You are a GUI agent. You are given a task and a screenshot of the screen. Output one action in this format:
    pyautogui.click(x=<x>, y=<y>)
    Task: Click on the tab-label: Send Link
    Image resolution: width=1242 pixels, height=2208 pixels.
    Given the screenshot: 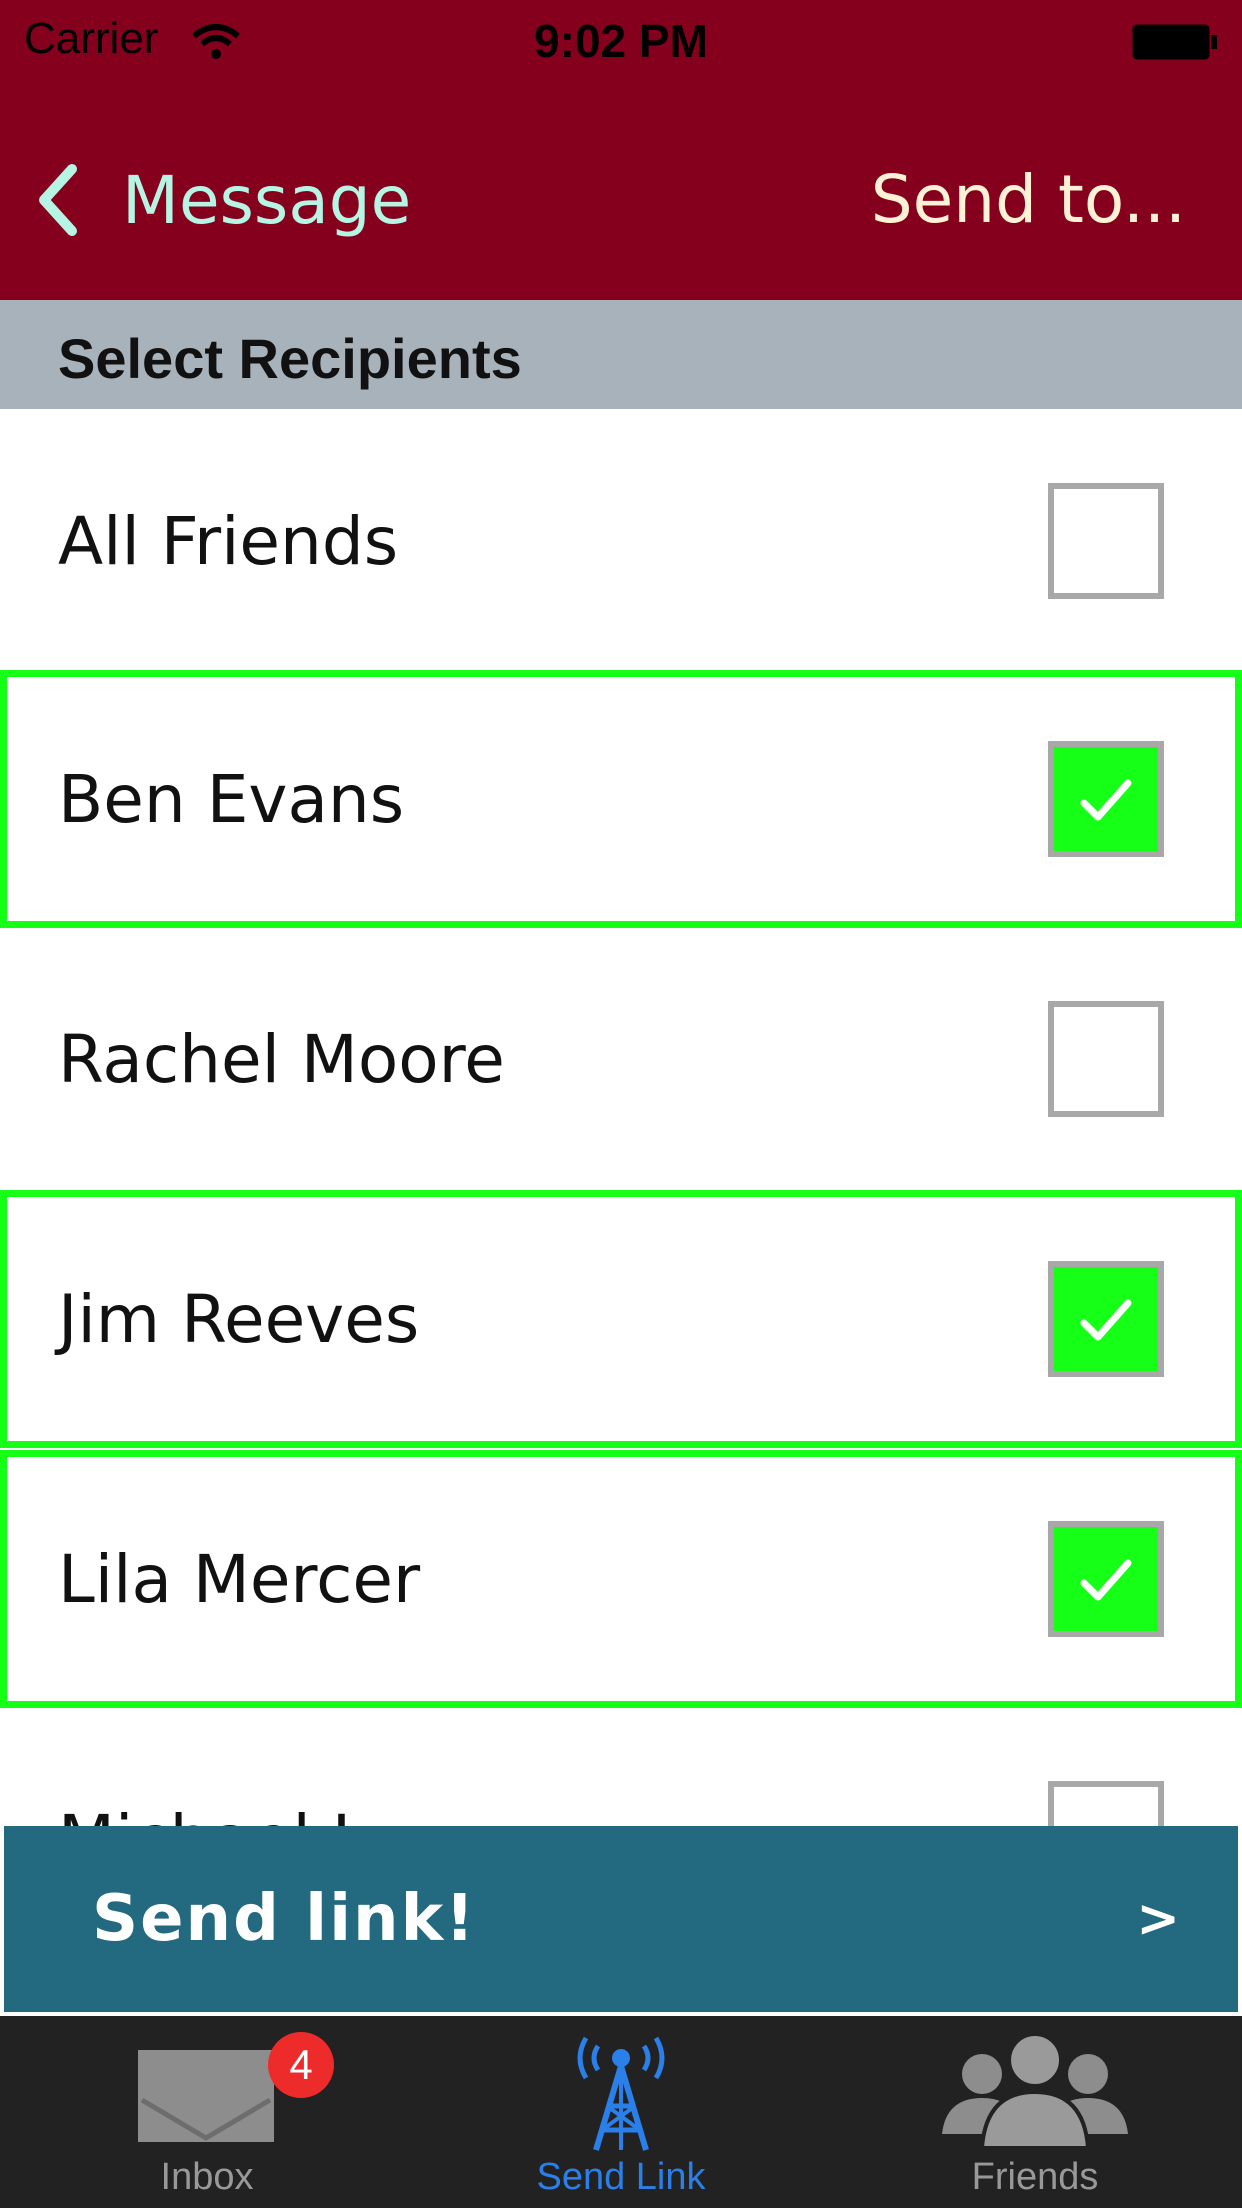 What is the action you would take?
    pyautogui.click(x=621, y=2177)
    